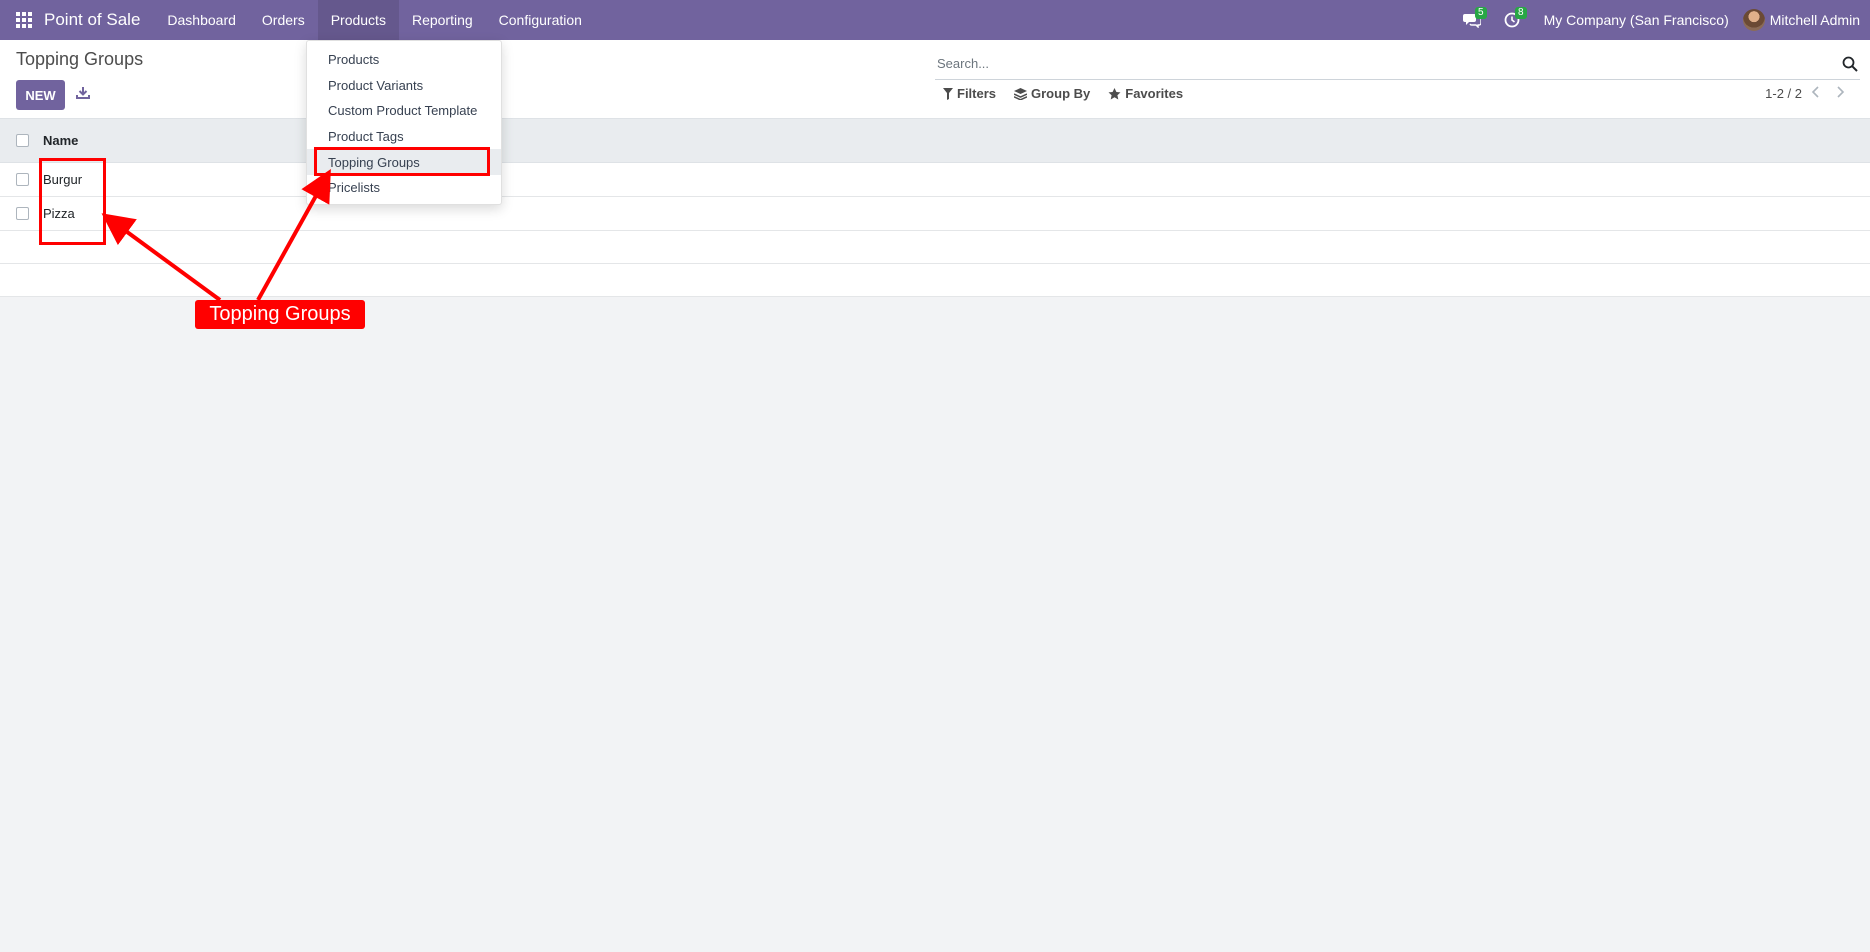 This screenshot has width=1870, height=952. I want to click on pager-value: 1-2 / 2, so click(1783, 93).